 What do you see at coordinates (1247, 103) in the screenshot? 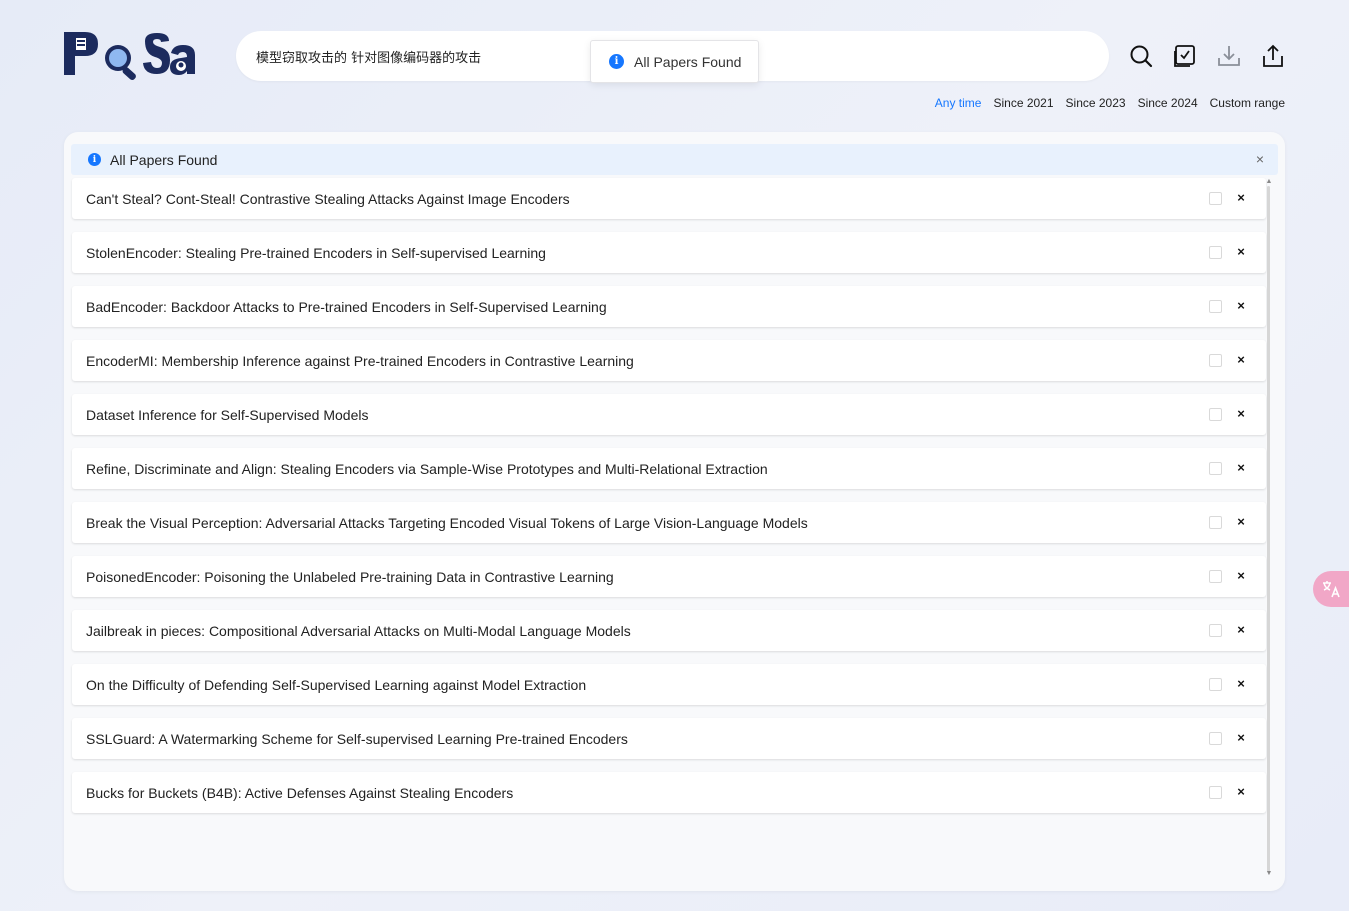
I see `filter-custom-range: Custom range` at bounding box center [1247, 103].